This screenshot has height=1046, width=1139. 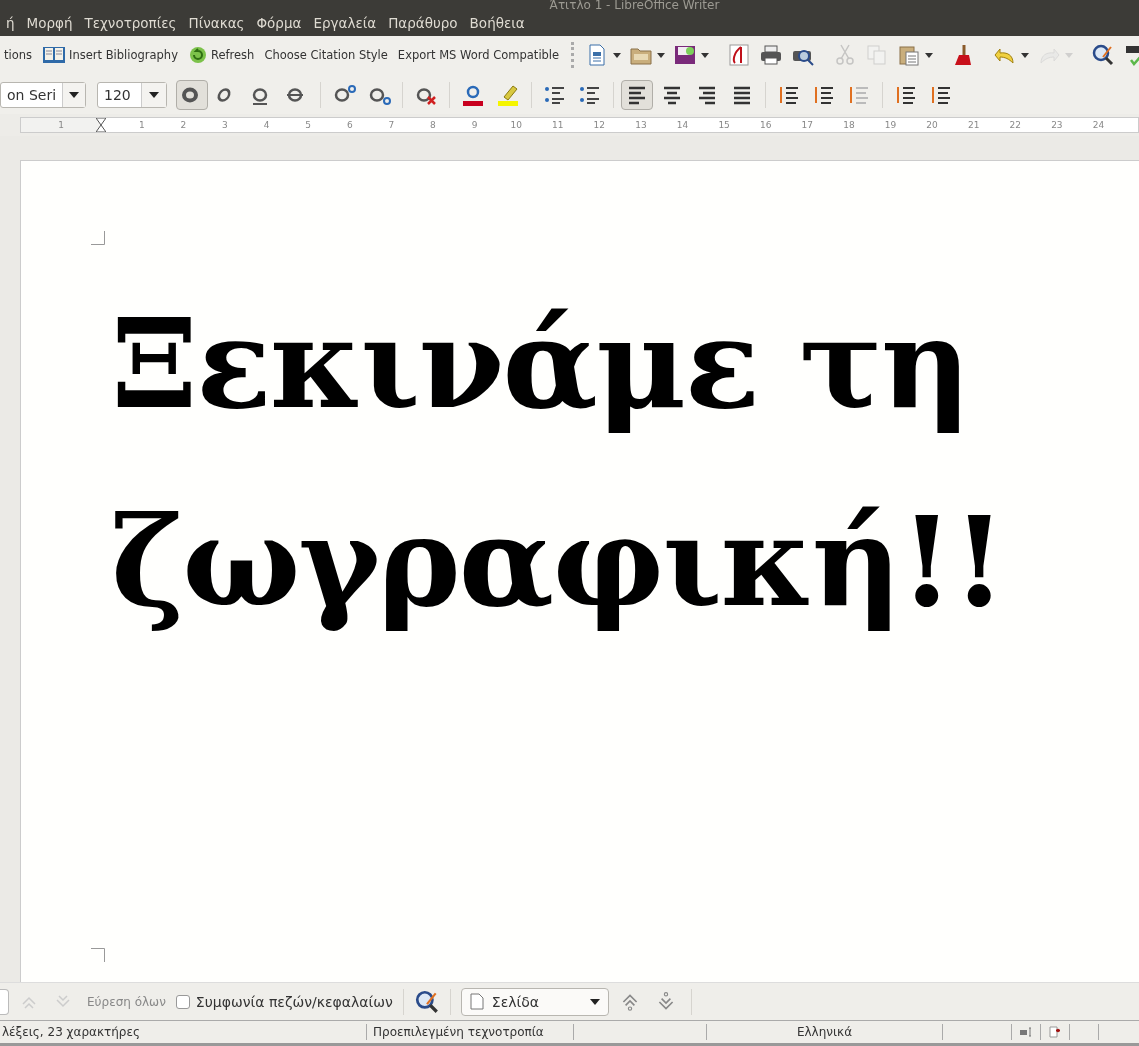 What do you see at coordinates (932, 125) in the screenshot?
I see `ruler-number: 20` at bounding box center [932, 125].